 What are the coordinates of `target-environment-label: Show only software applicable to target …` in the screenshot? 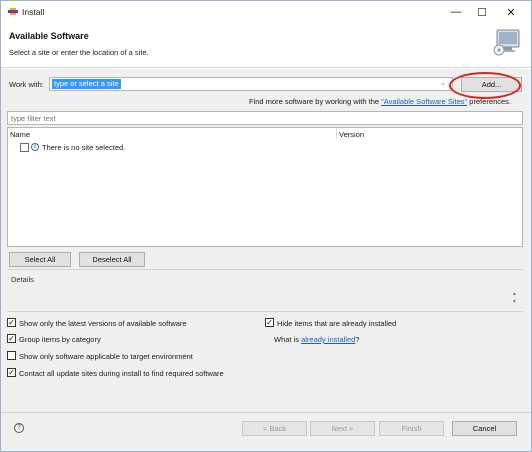 It's located at (106, 356).